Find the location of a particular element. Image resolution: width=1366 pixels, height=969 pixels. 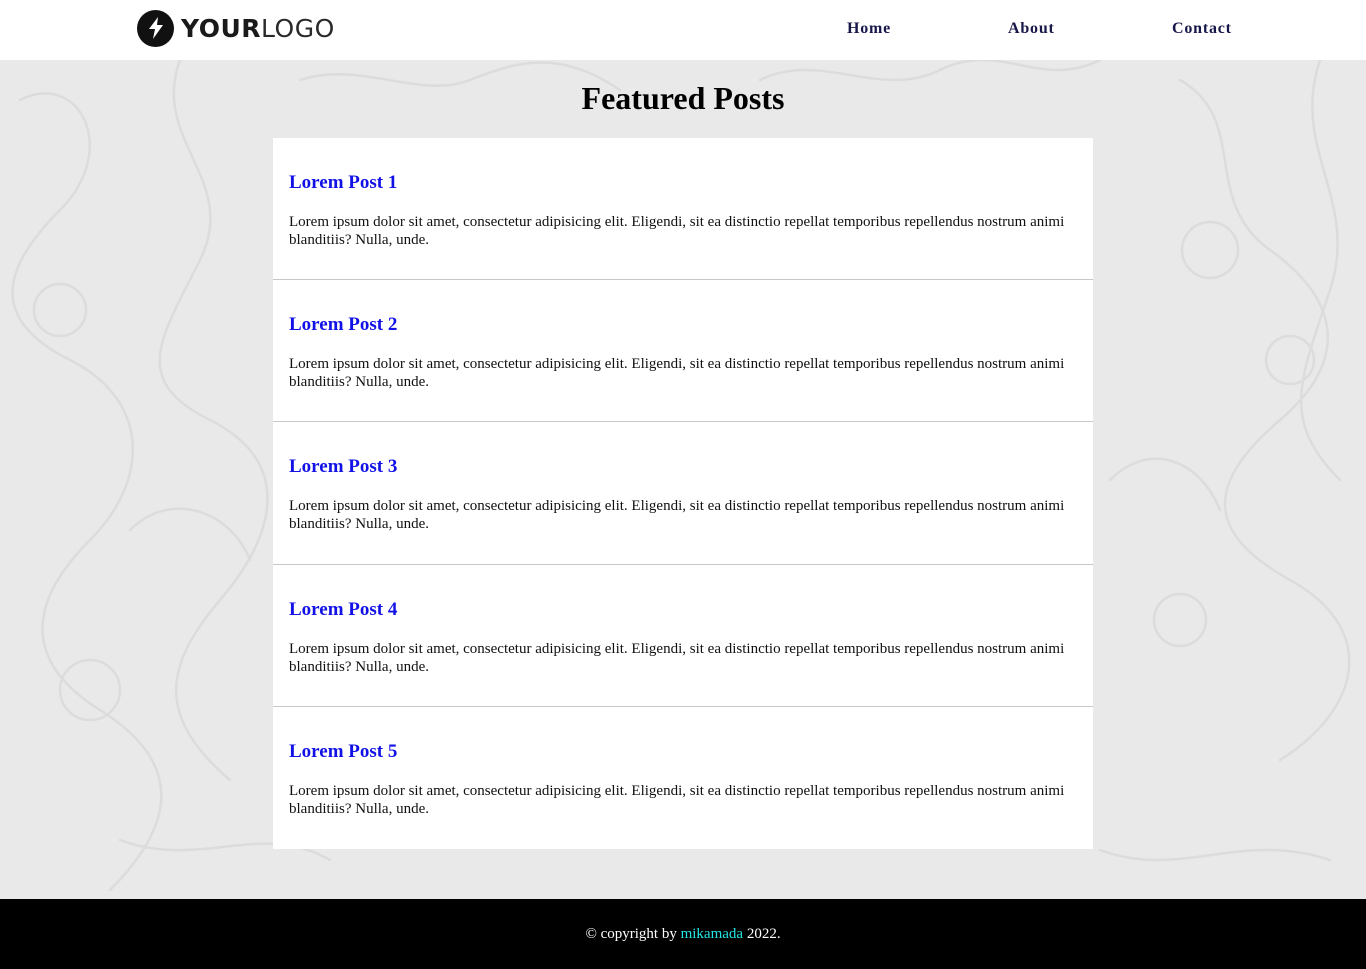

site-footer: © copyright by mikamada 2022. is located at coordinates (683, 934).